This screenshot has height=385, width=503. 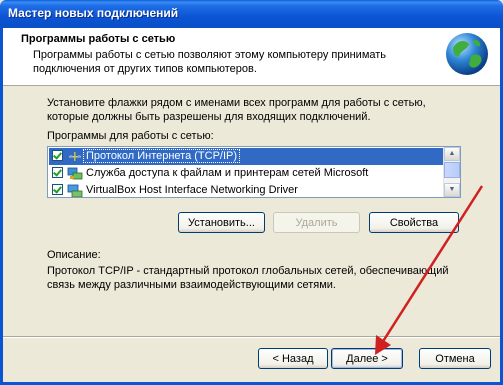 I want to click on globe-icon, so click(x=467, y=54).